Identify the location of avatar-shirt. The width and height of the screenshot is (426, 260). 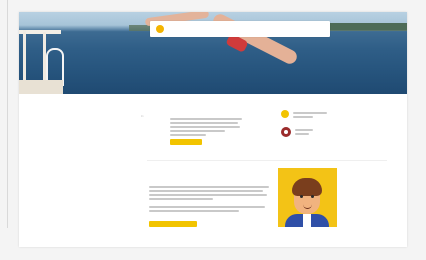
(307, 220).